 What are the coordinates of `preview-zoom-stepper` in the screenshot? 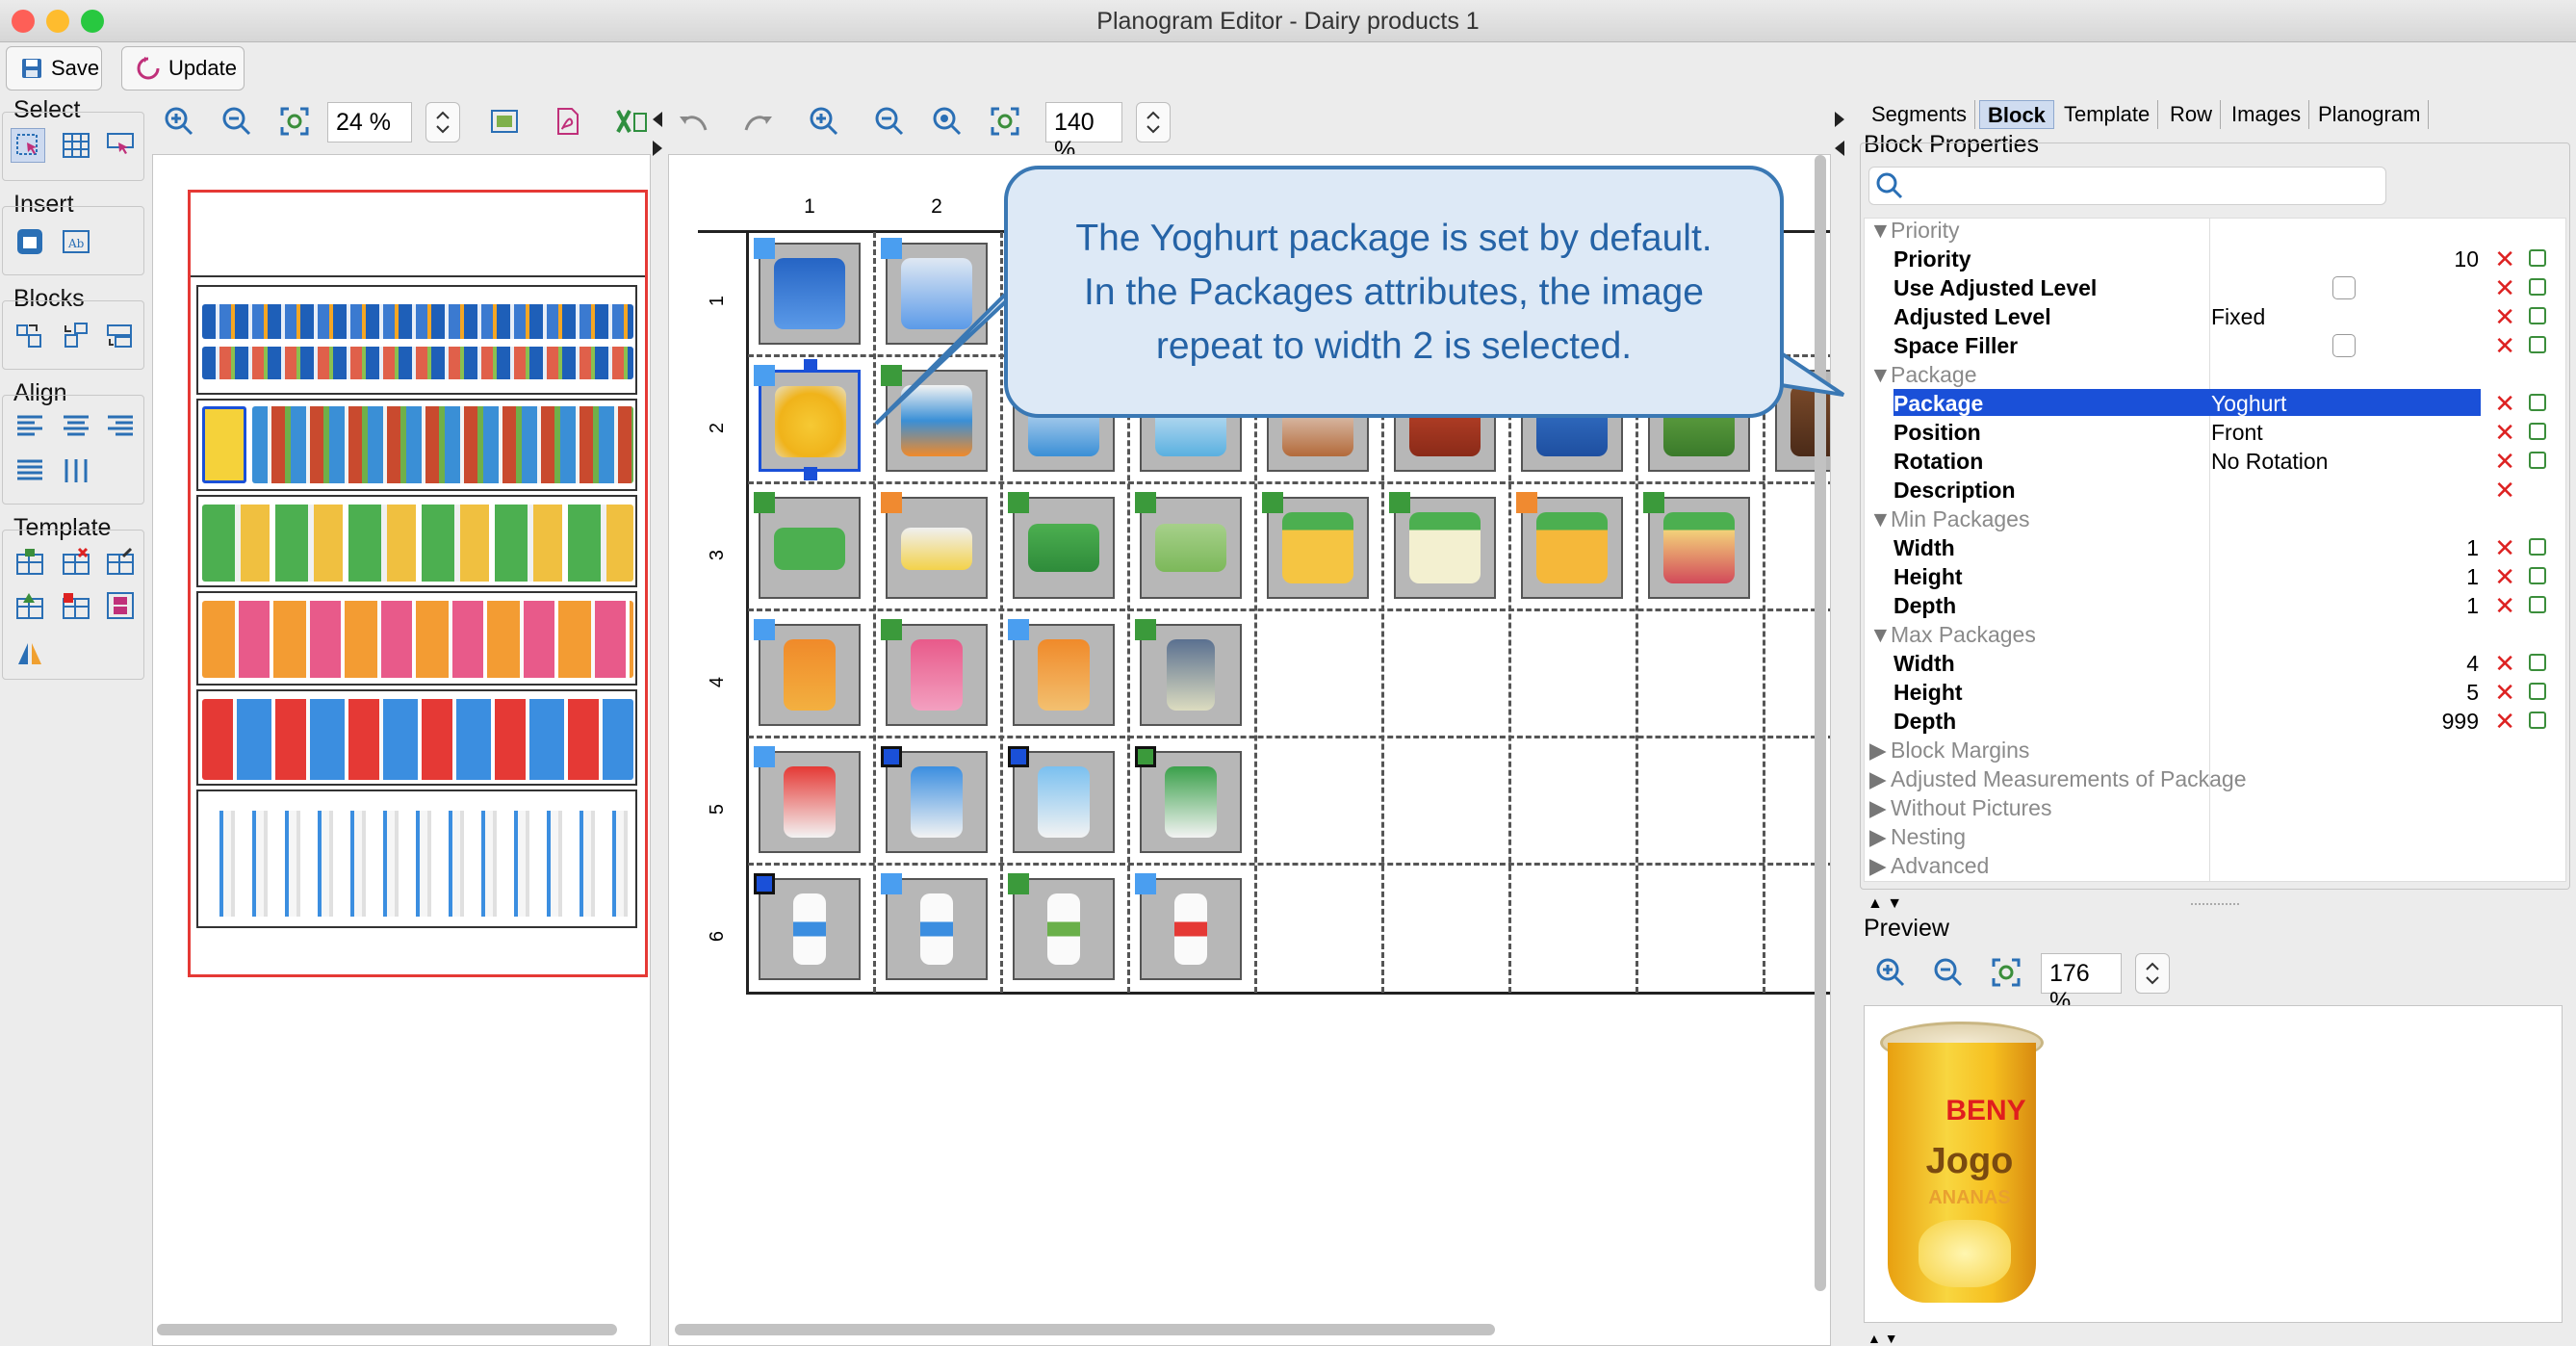 It's located at (2153, 973).